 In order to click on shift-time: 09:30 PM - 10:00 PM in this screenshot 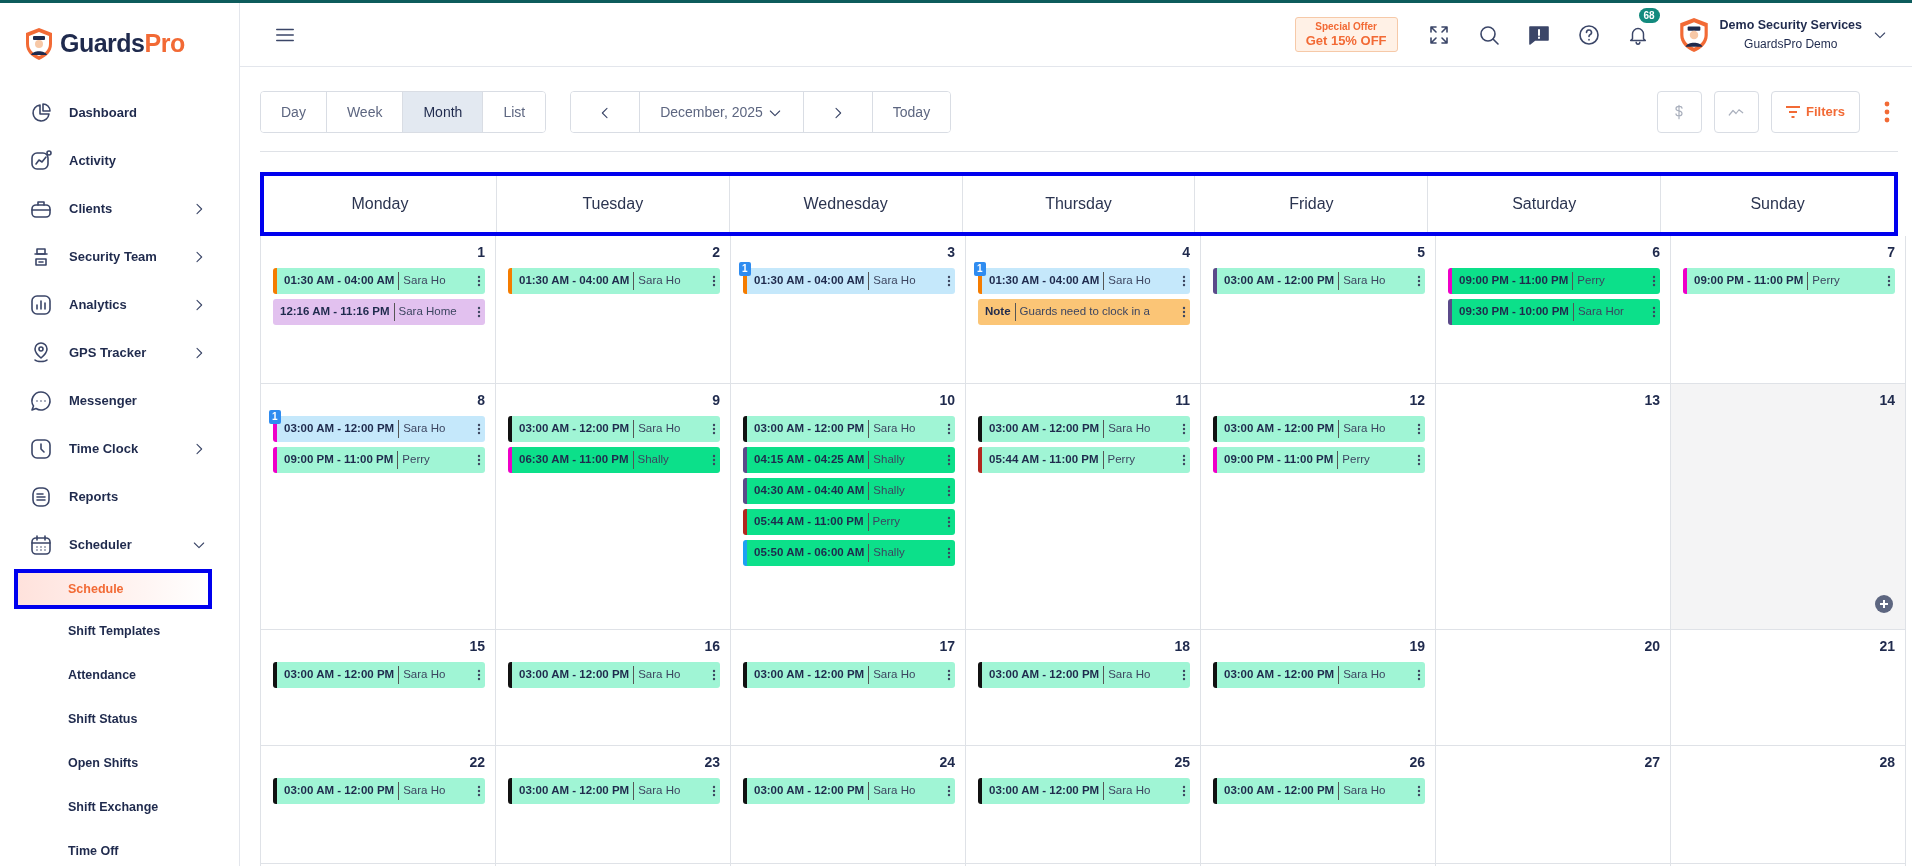, I will do `click(1514, 312)`.